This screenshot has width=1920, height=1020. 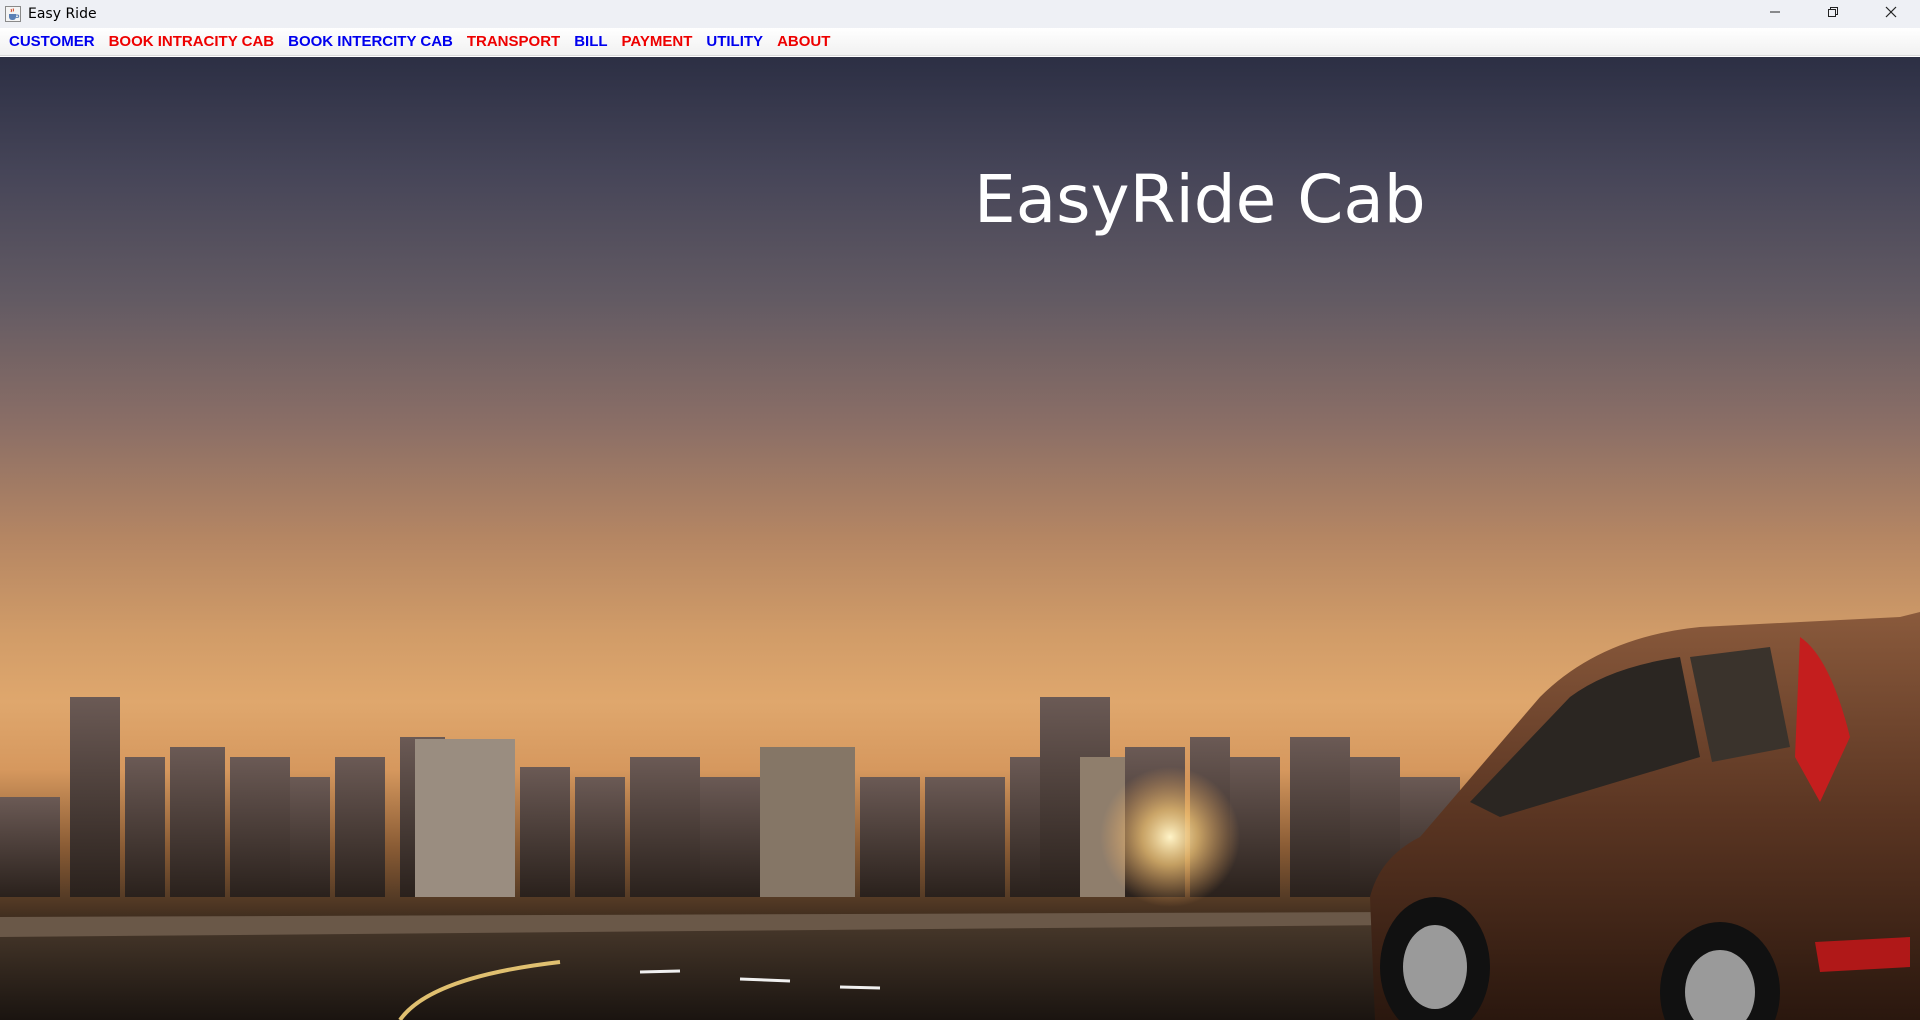 What do you see at coordinates (803, 42) in the screenshot?
I see `menu-item-about: ABOUT` at bounding box center [803, 42].